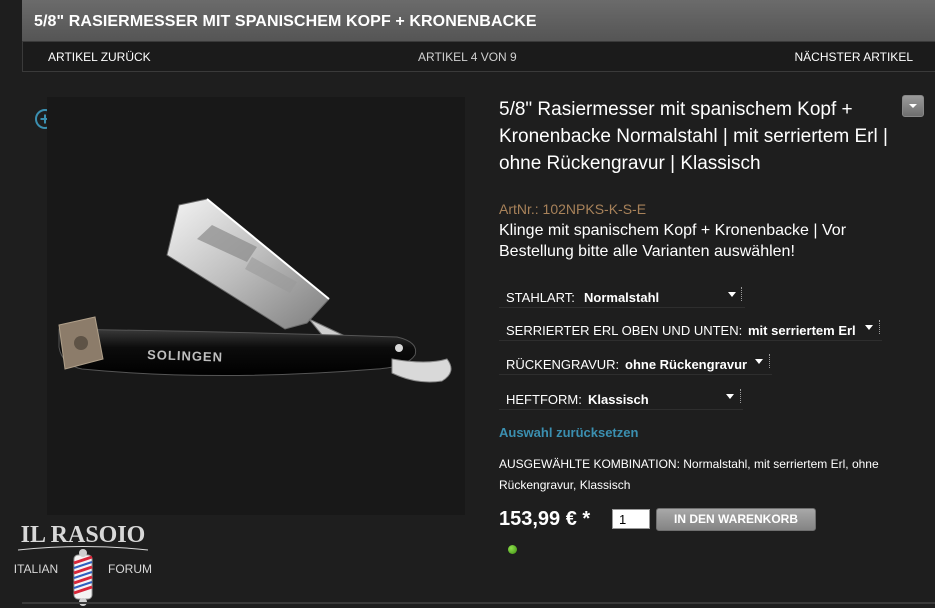 This screenshot has width=935, height=608. Describe the element at coordinates (568, 432) in the screenshot. I see `reset-selection-link: Auswahl zurücksetzen` at that location.